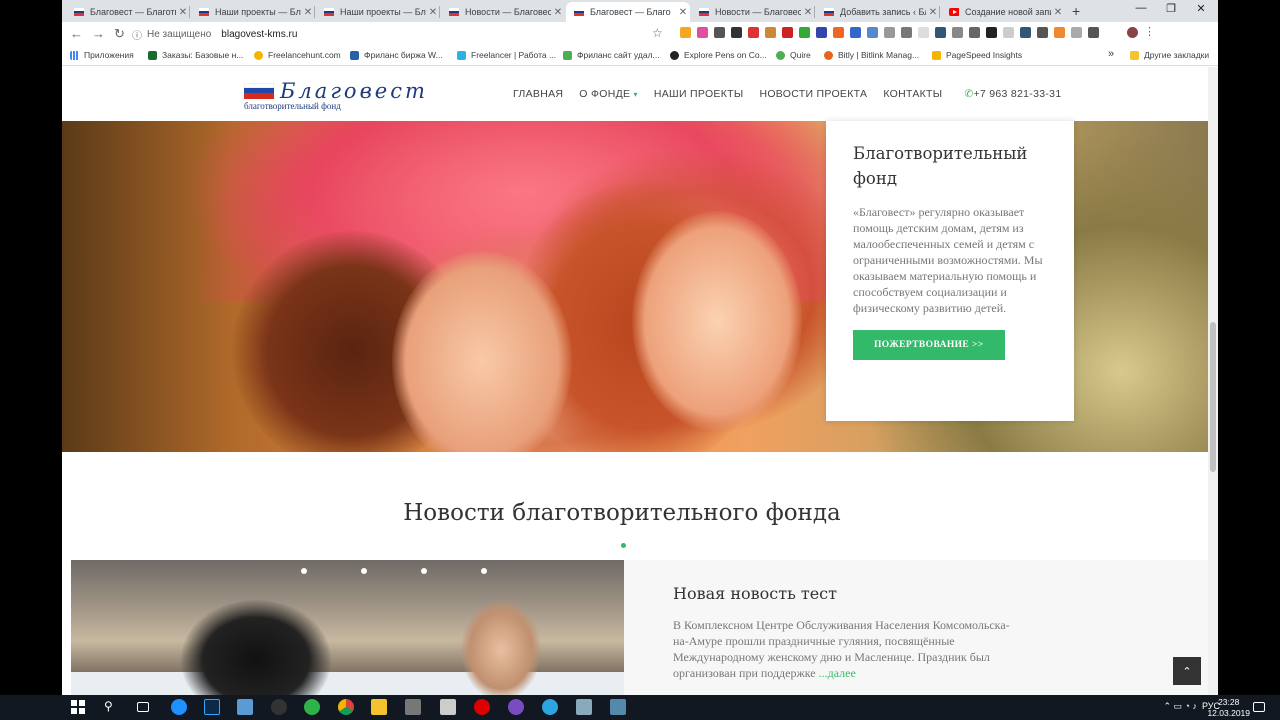 The width and height of the screenshot is (1280, 720). What do you see at coordinates (657, 33) in the screenshot?
I see `bookmark-star-icon: ☆` at bounding box center [657, 33].